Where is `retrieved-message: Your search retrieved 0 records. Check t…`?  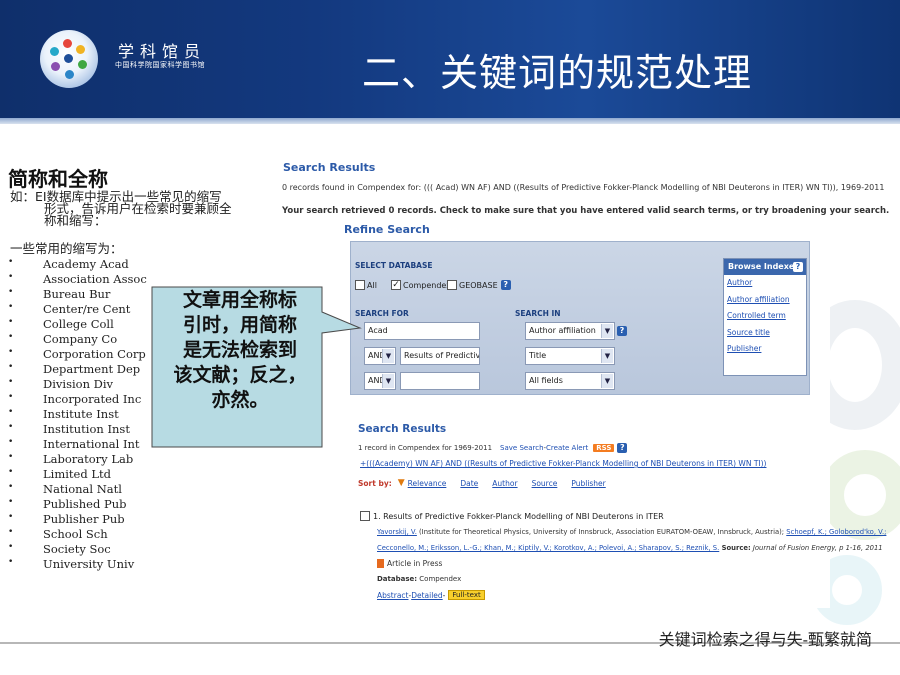
retrieved-message: Your search retrieved 0 records. Check t… is located at coordinates (586, 211).